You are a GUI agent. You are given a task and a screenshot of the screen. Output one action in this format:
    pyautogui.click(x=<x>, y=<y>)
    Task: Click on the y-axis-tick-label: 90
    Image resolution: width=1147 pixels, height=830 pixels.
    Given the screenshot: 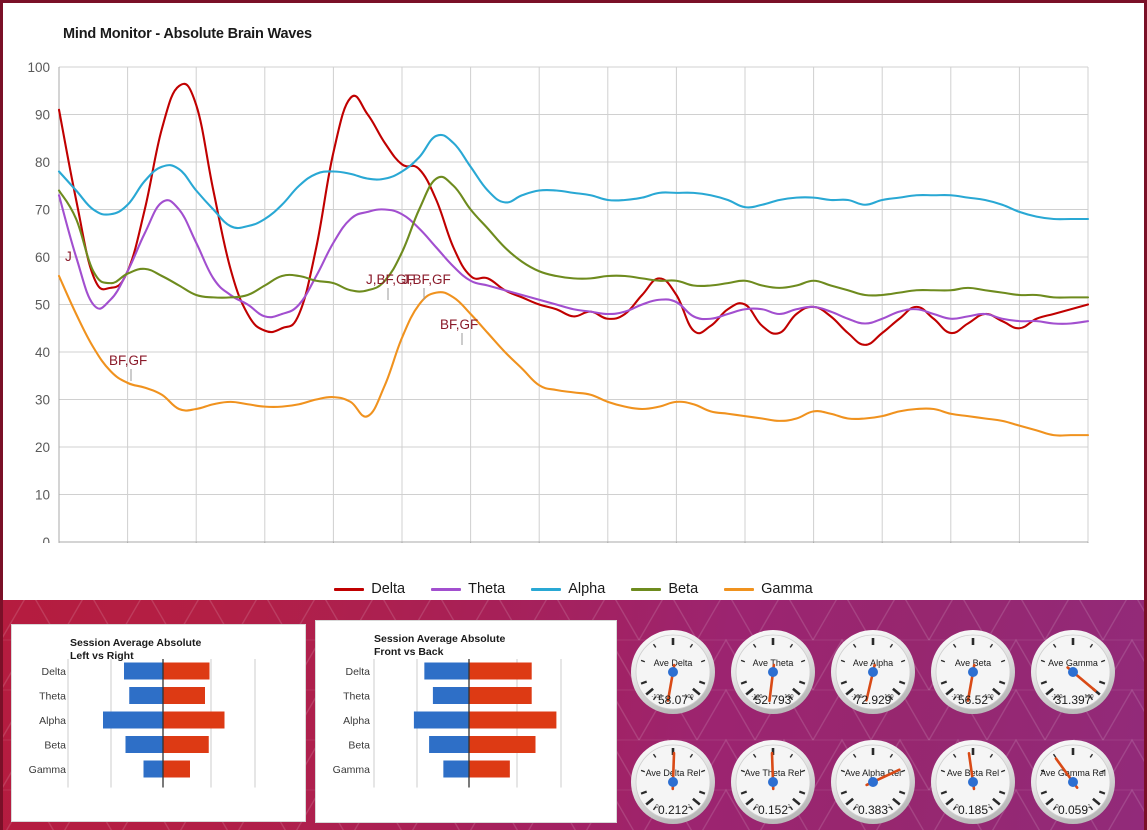 What is the action you would take?
    pyautogui.click(x=42, y=115)
    